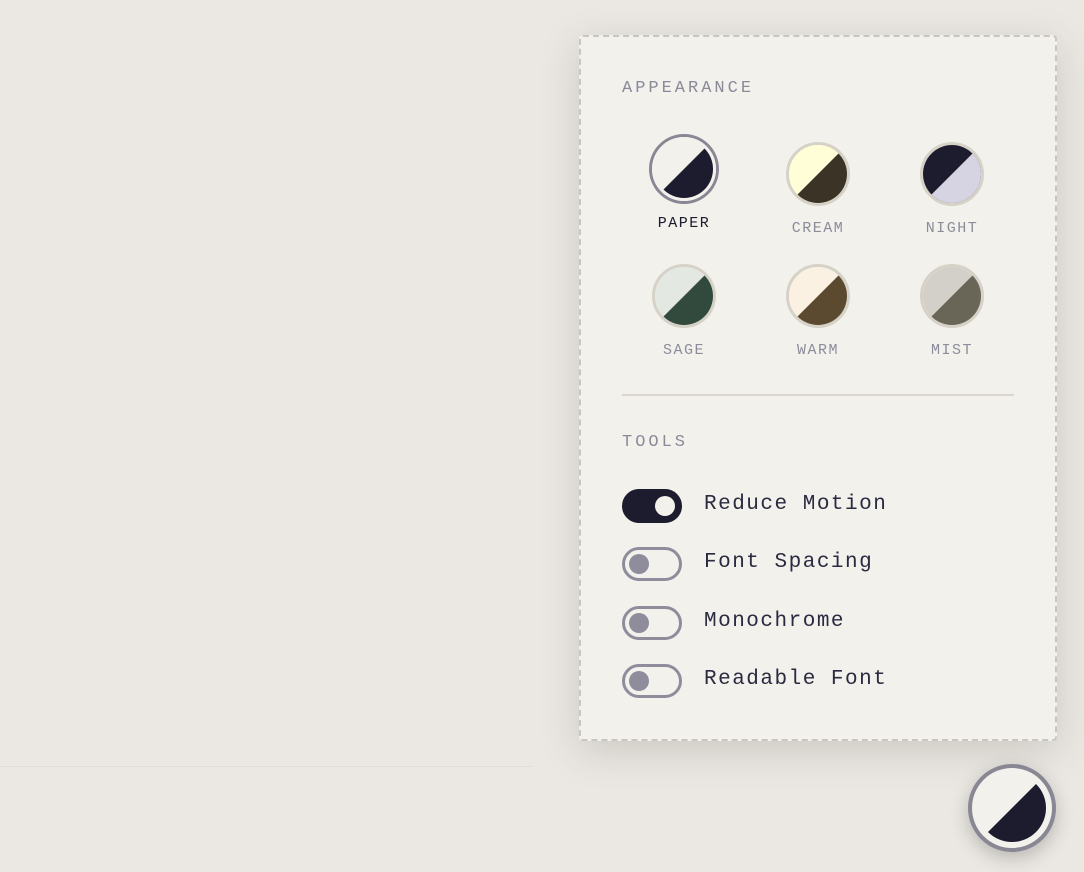 This screenshot has width=1084, height=872. Describe the element at coordinates (818, 395) in the screenshot. I see `section-divider` at that location.